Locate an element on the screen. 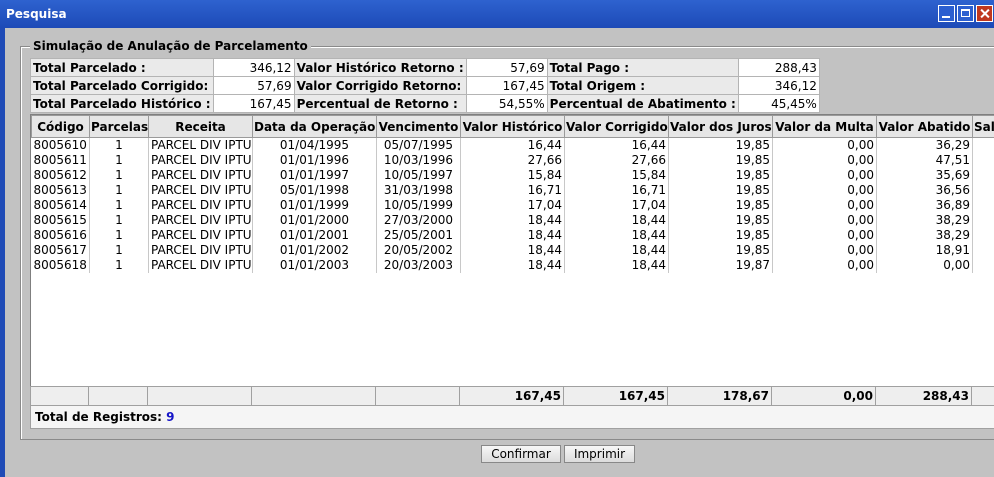 The width and height of the screenshot is (994, 477). table-cell: 20/03/2003 is located at coordinates (418, 265).